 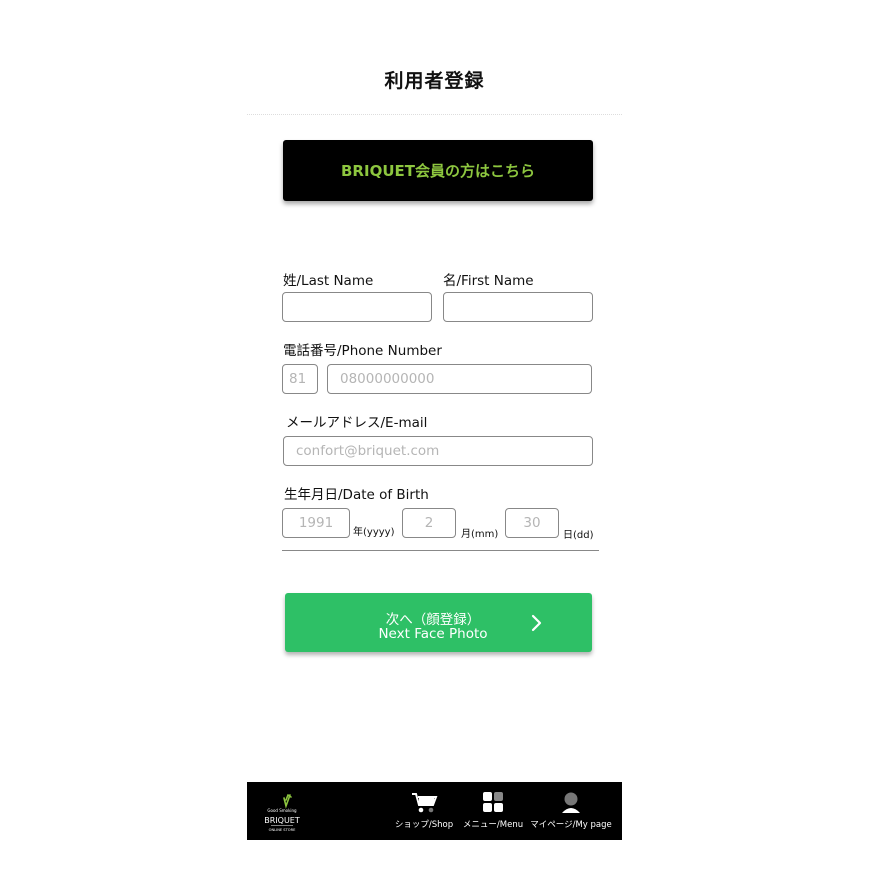 What do you see at coordinates (440, 550) in the screenshot?
I see `form-divider` at bounding box center [440, 550].